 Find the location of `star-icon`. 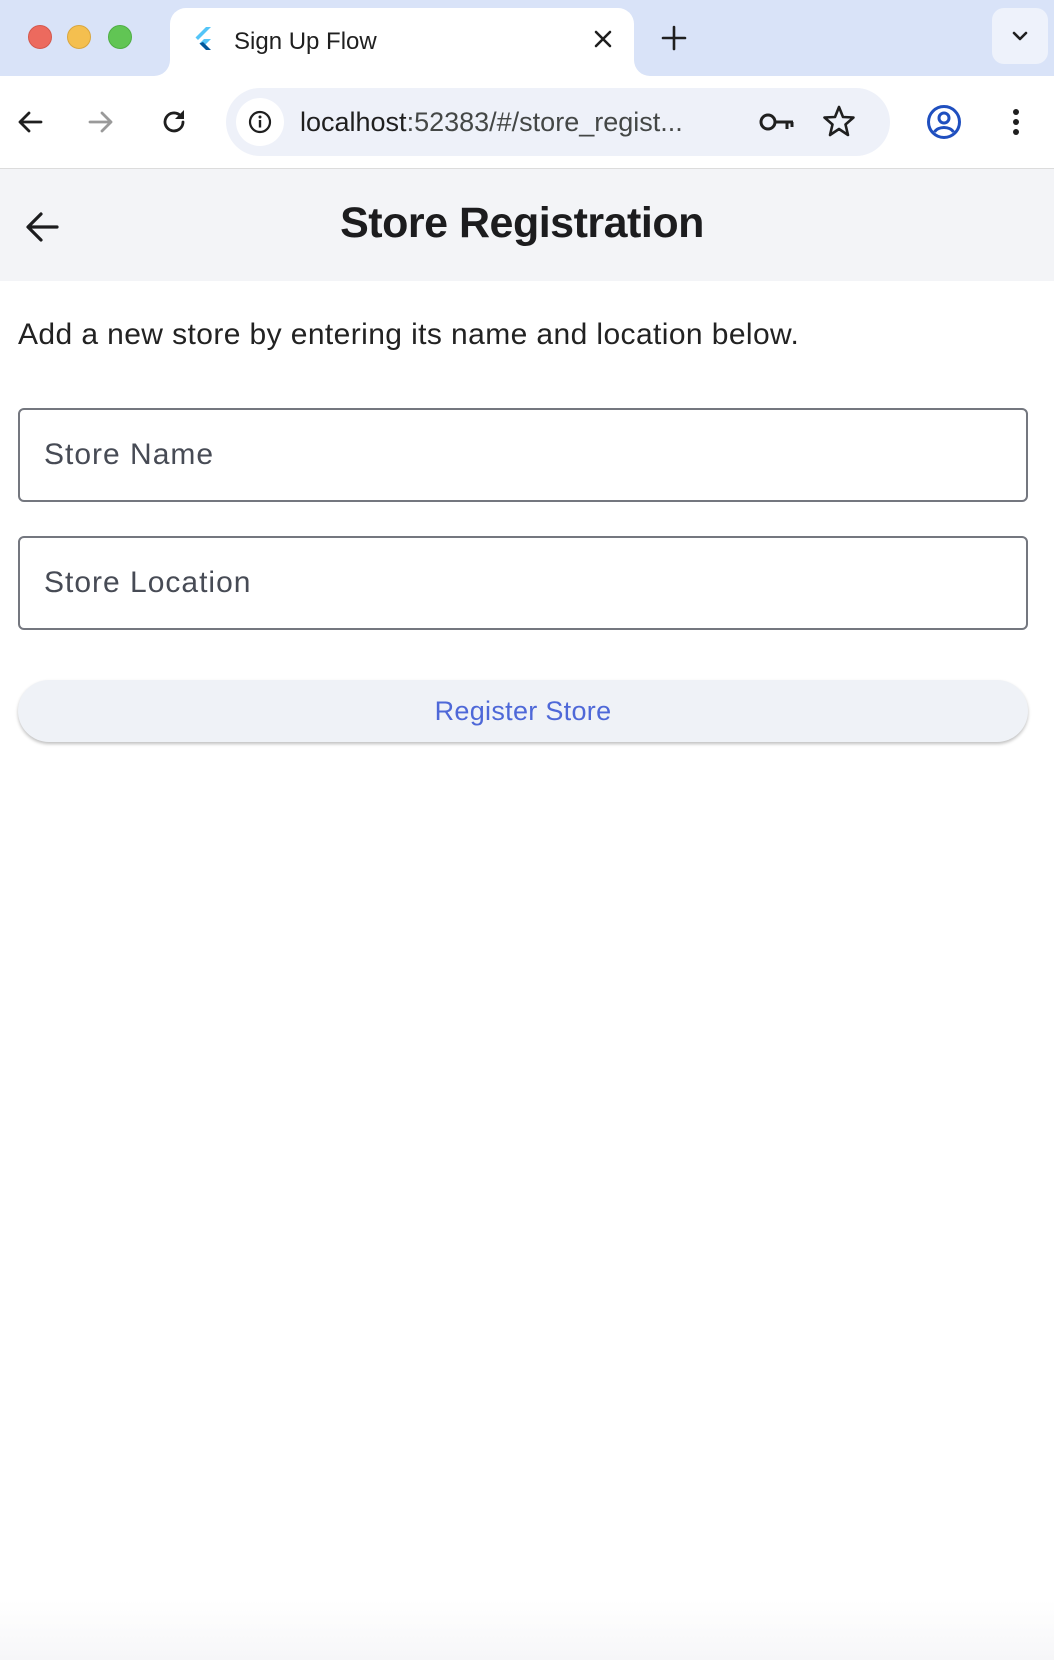

star-icon is located at coordinates (839, 121).